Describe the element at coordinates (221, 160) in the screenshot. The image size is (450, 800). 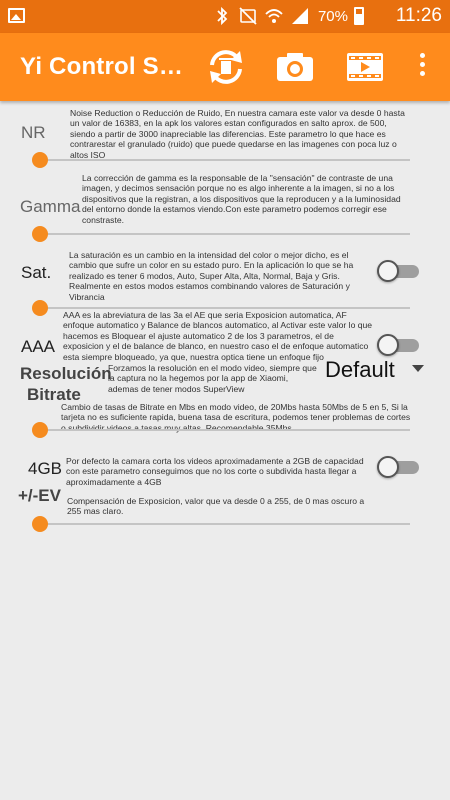
I see `nr-slider` at that location.